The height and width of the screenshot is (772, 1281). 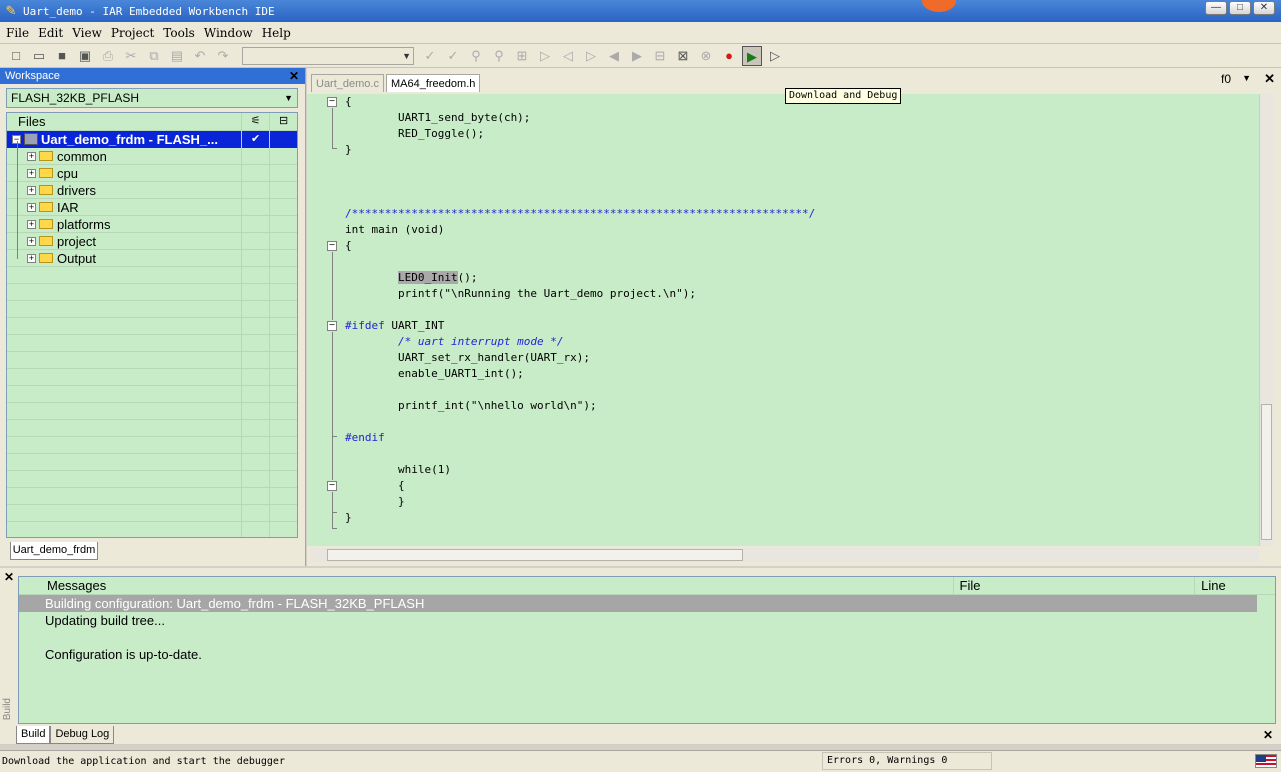 What do you see at coordinates (454, 342) in the screenshot?
I see `code-line: /* uart interrupt mode */` at bounding box center [454, 342].